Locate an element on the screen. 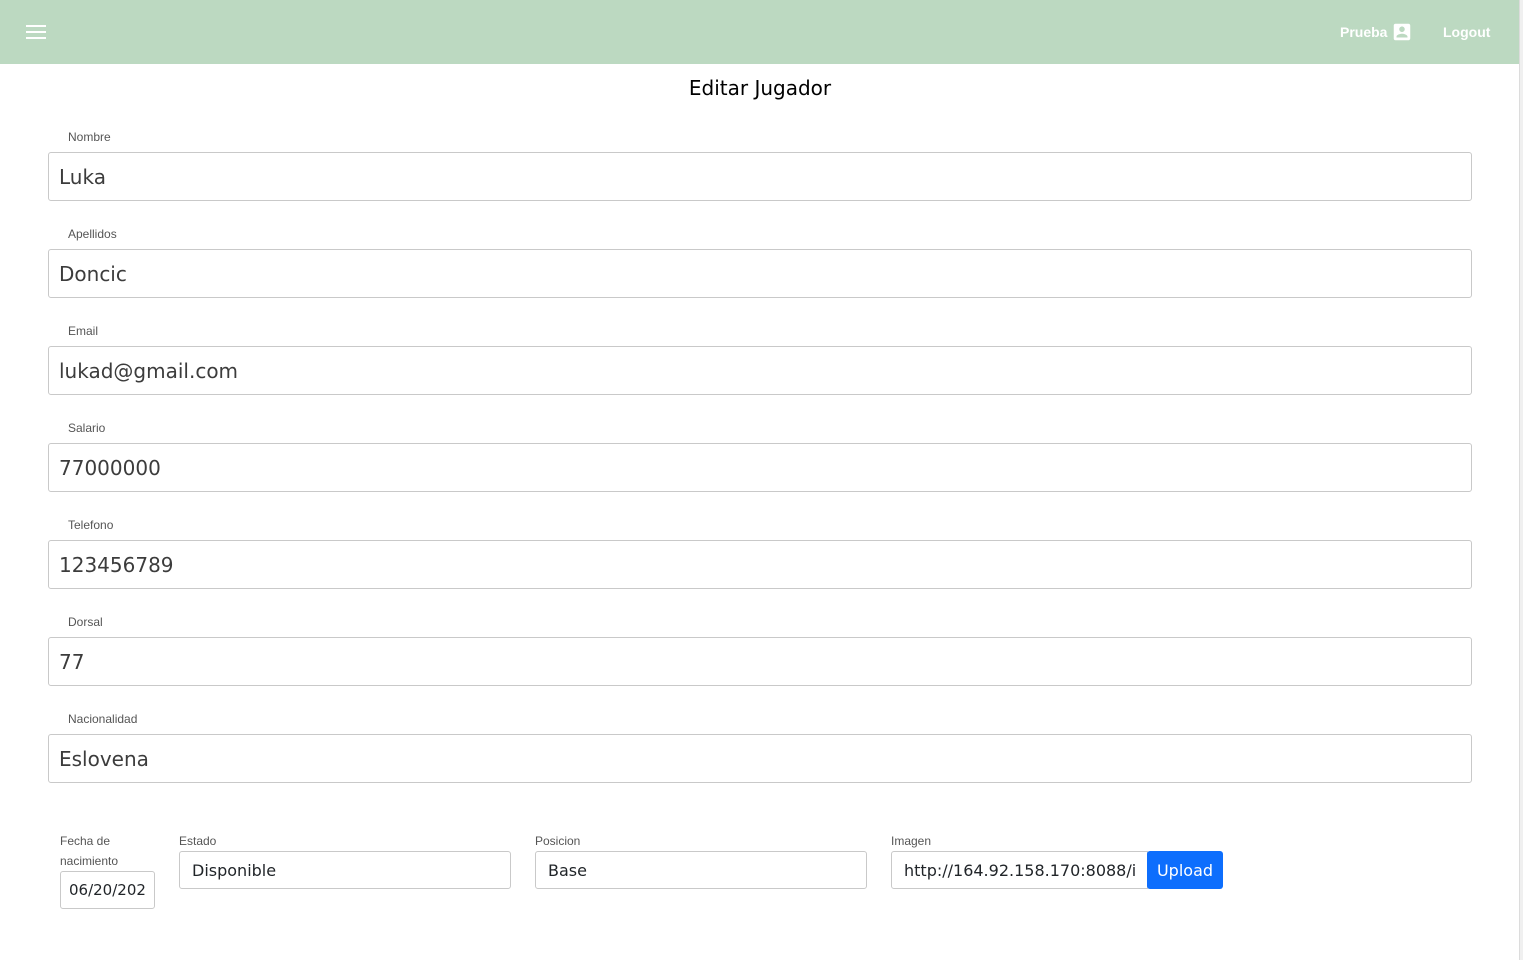 The width and height of the screenshot is (1523, 960). email-input is located at coordinates (760, 370).